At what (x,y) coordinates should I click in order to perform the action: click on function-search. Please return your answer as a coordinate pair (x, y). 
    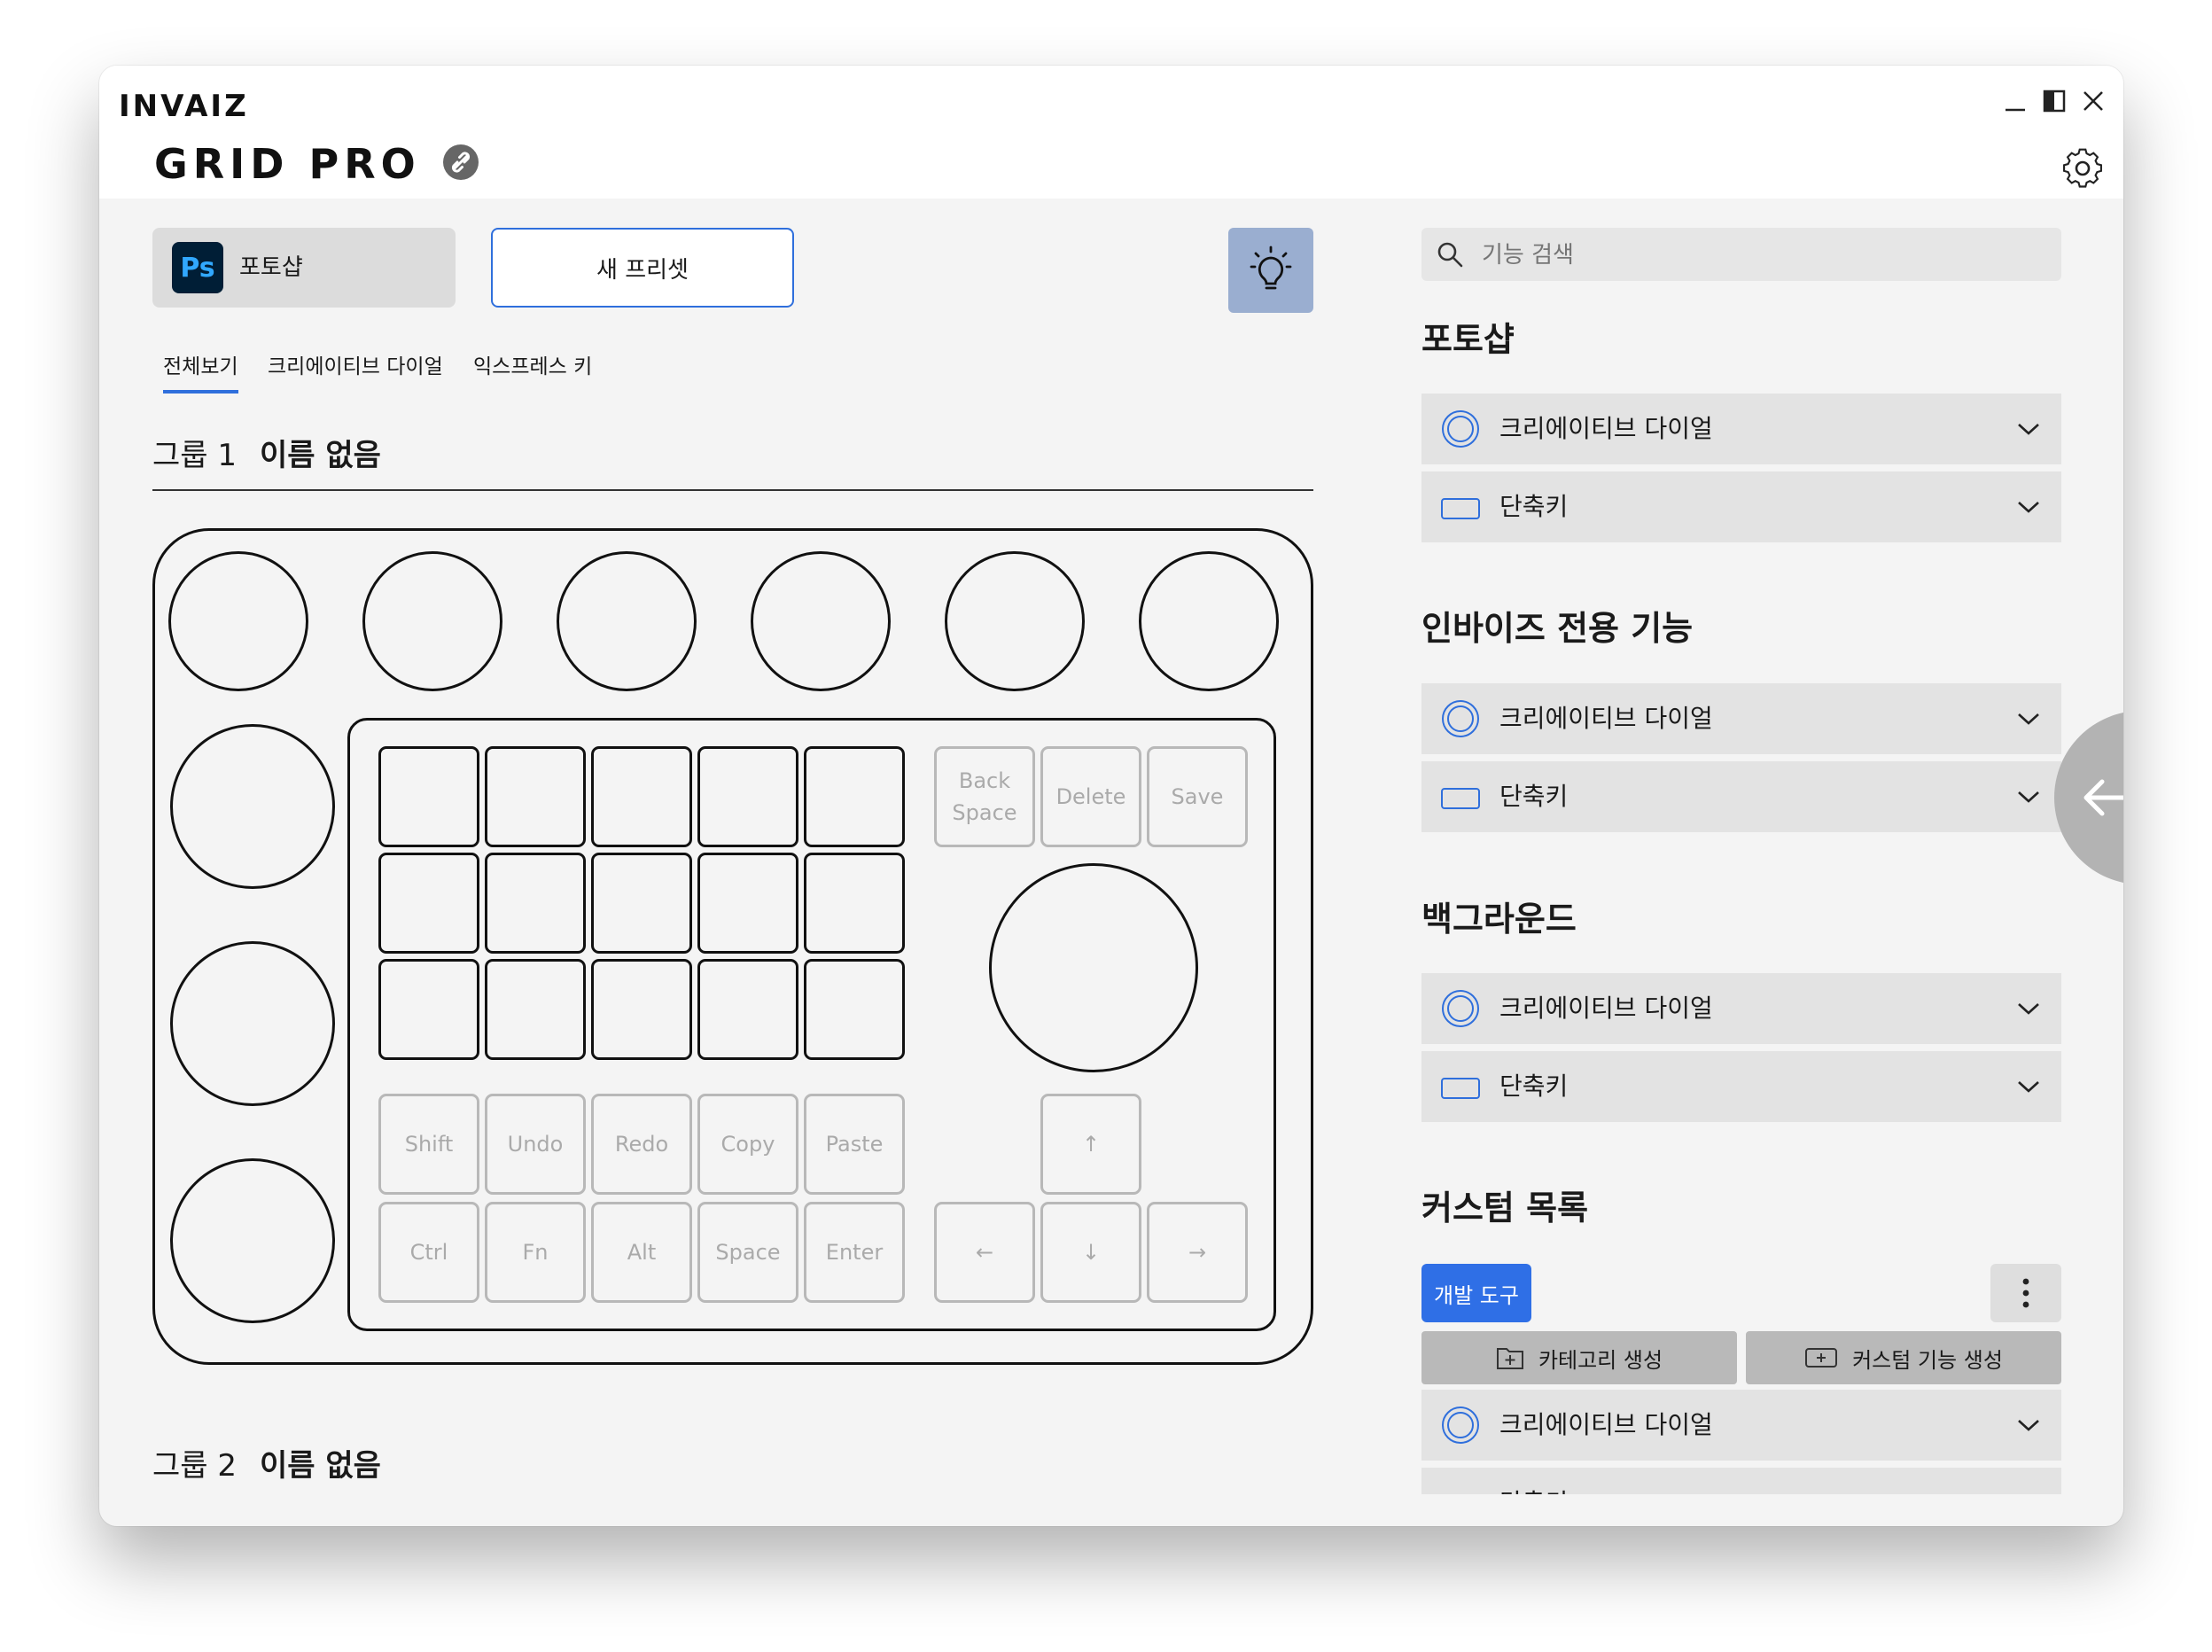
    Looking at the image, I should click on (1741, 255).